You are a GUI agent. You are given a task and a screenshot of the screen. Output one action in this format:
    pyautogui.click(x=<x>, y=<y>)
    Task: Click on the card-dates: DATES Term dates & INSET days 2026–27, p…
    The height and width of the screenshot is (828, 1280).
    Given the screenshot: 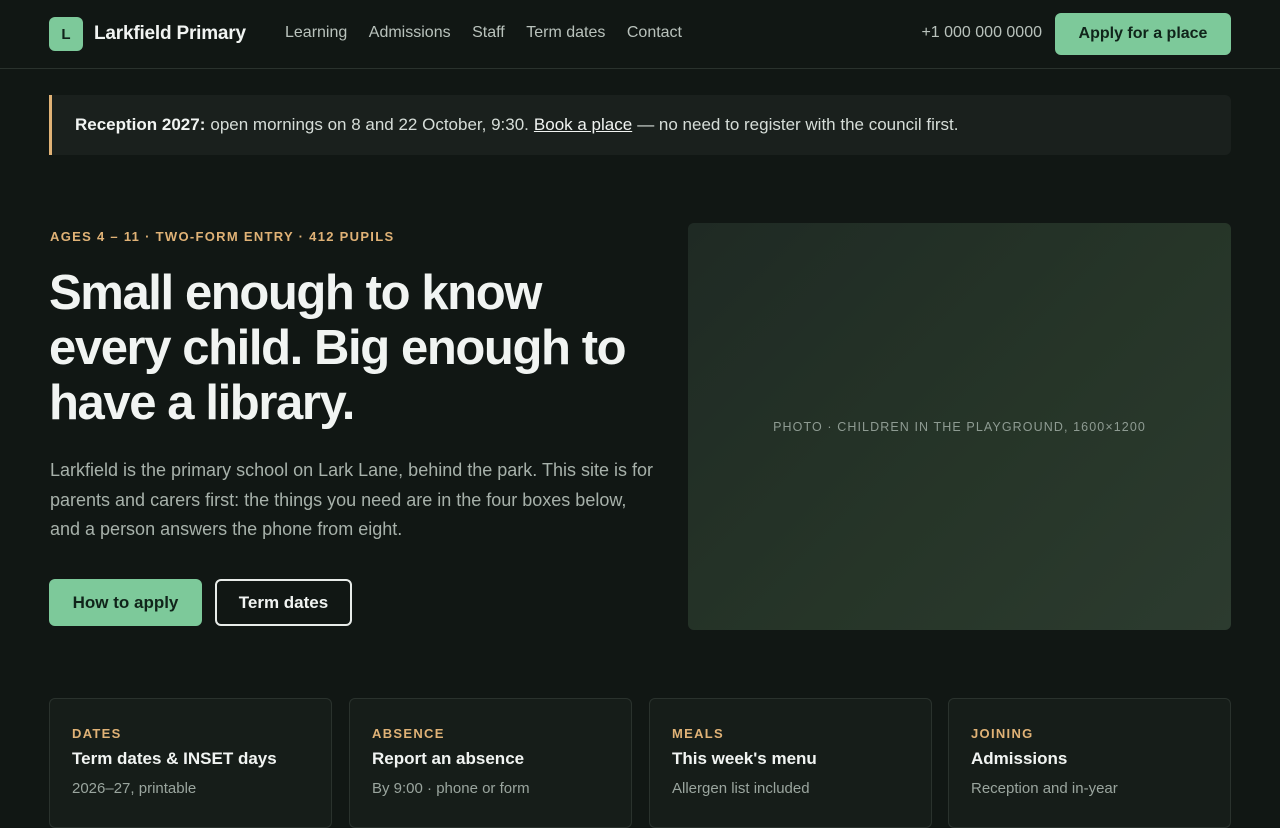 What is the action you would take?
    pyautogui.click(x=190, y=763)
    